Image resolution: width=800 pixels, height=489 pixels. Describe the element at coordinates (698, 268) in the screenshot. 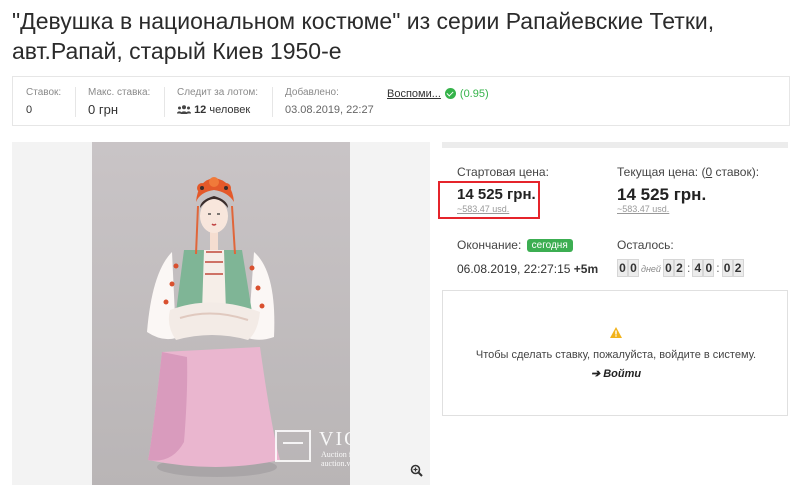

I see `minutes-digit: 4` at that location.